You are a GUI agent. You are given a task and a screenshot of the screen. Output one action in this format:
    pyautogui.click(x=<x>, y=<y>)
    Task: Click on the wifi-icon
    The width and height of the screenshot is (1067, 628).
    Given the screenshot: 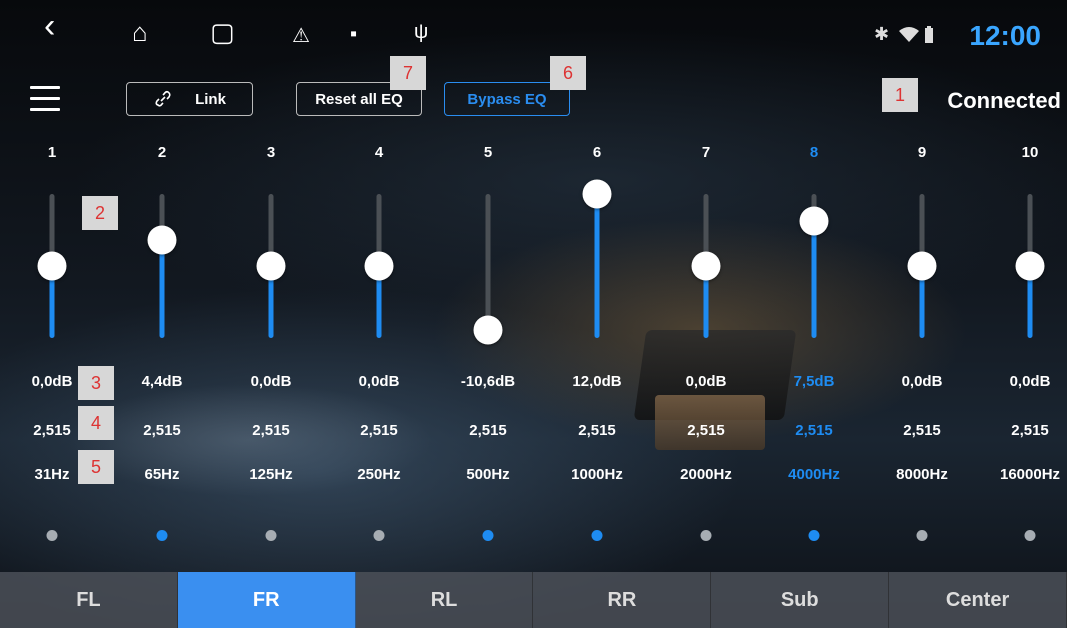 What is the action you would take?
    pyautogui.click(x=909, y=34)
    